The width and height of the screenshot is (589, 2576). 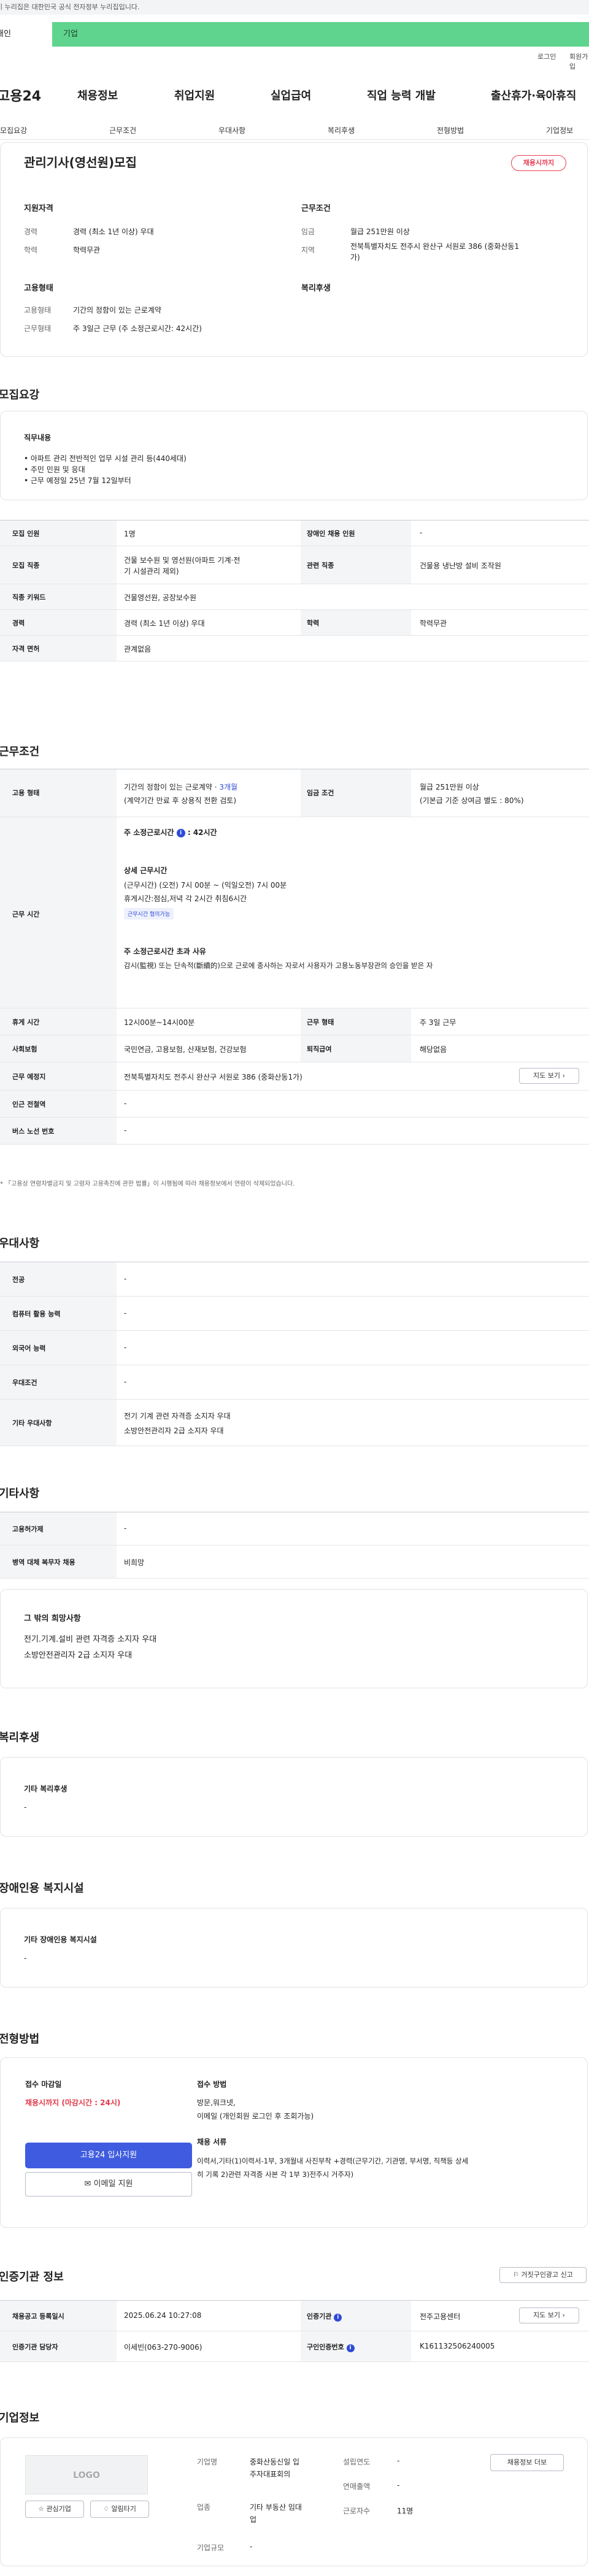 What do you see at coordinates (20, 1737) in the screenshot?
I see `section-title-welfare: 복리후생` at bounding box center [20, 1737].